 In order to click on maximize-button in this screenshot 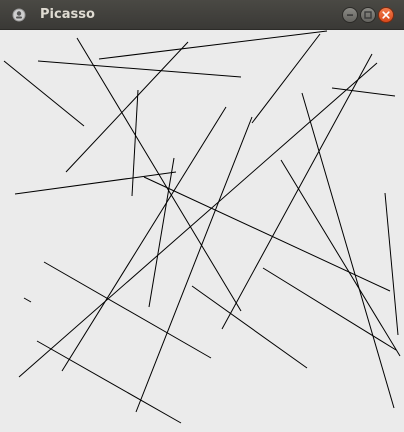, I will do `click(368, 15)`.